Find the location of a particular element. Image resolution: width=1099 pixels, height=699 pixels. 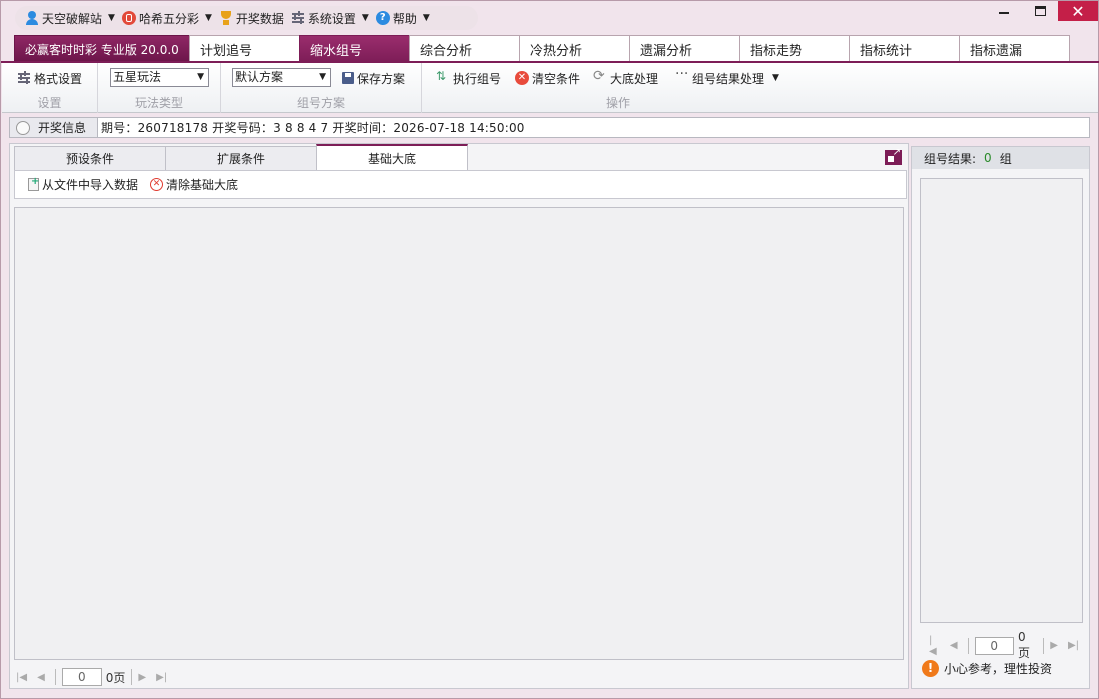

results-list is located at coordinates (1001, 400).